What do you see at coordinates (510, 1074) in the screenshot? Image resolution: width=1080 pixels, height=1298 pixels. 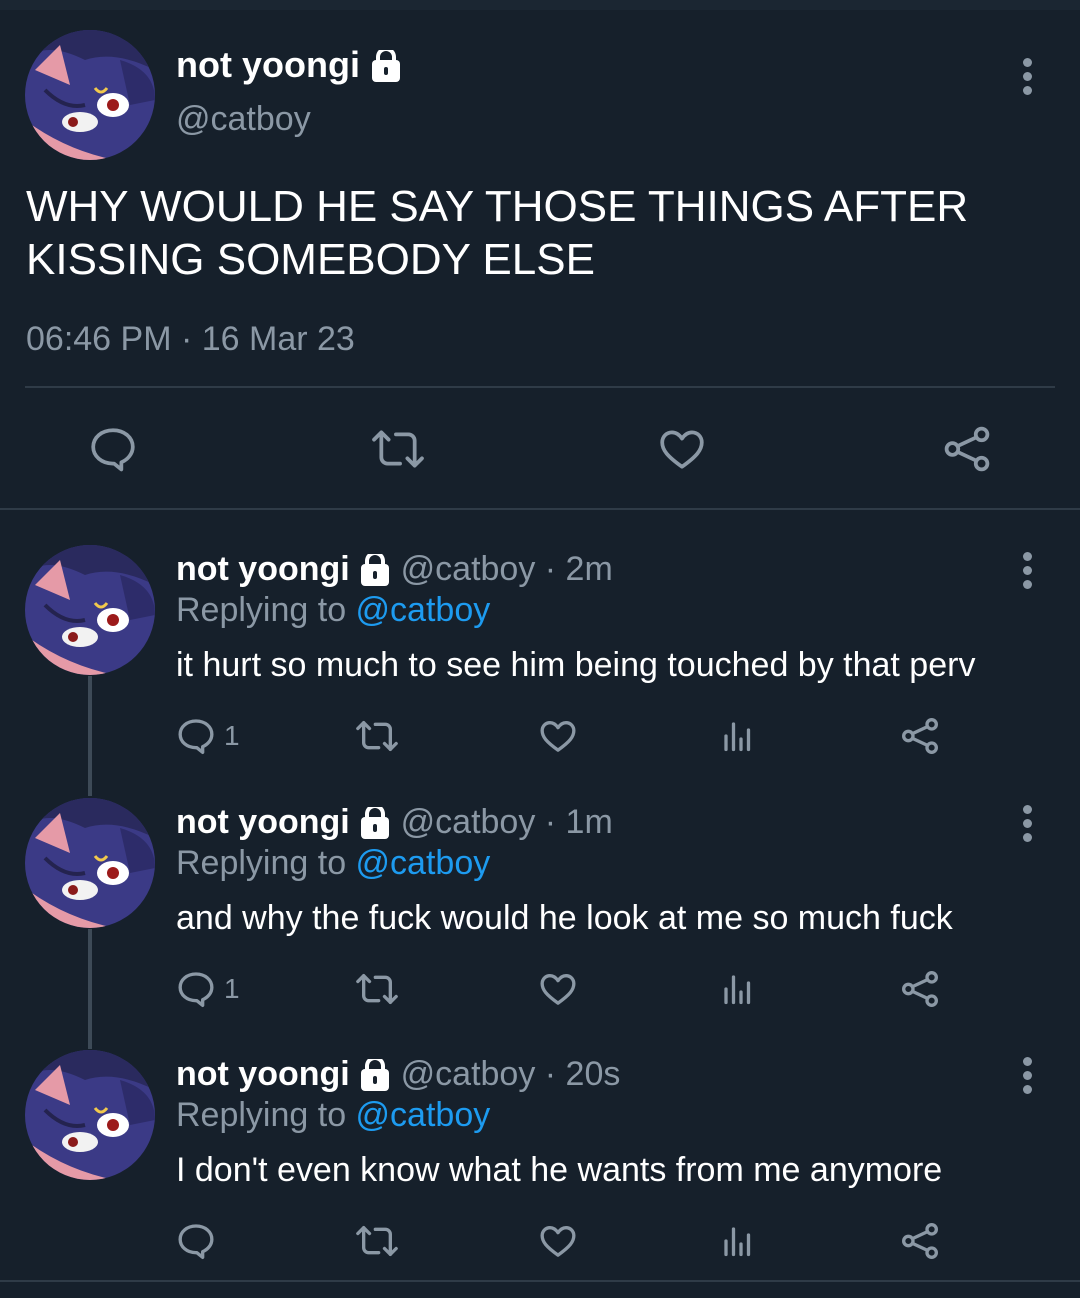 I see `handle-time: @catboy · 20s` at bounding box center [510, 1074].